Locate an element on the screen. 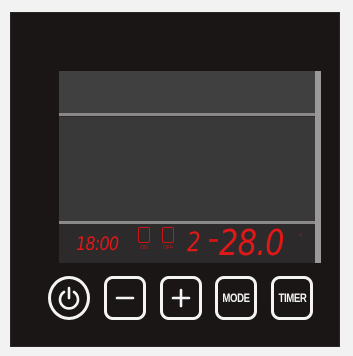  minus-icon is located at coordinates (125, 298).